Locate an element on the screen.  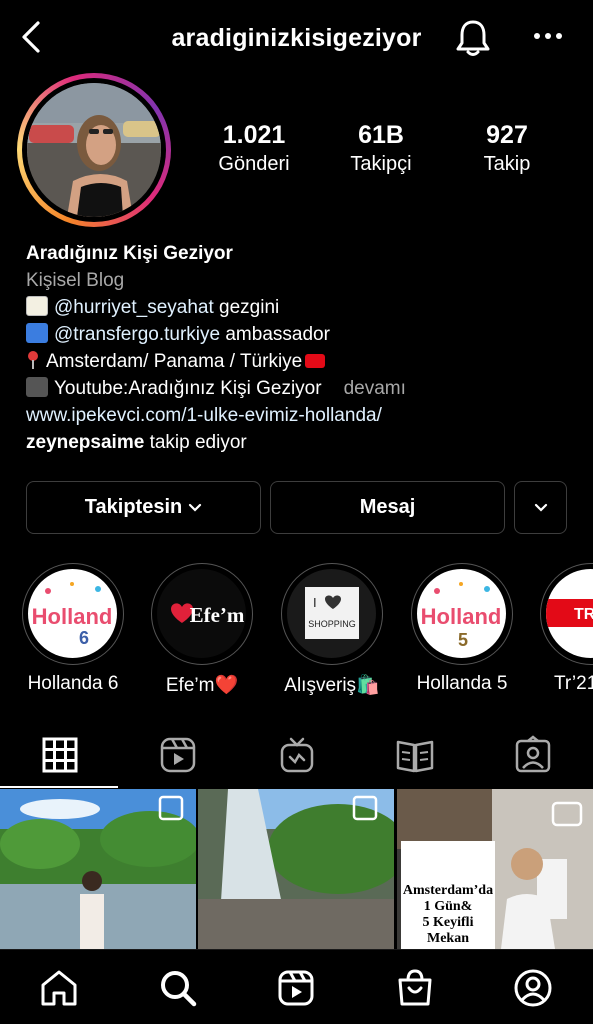
highlight-cover-title: Efe’m is located at coordinates (217, 615).